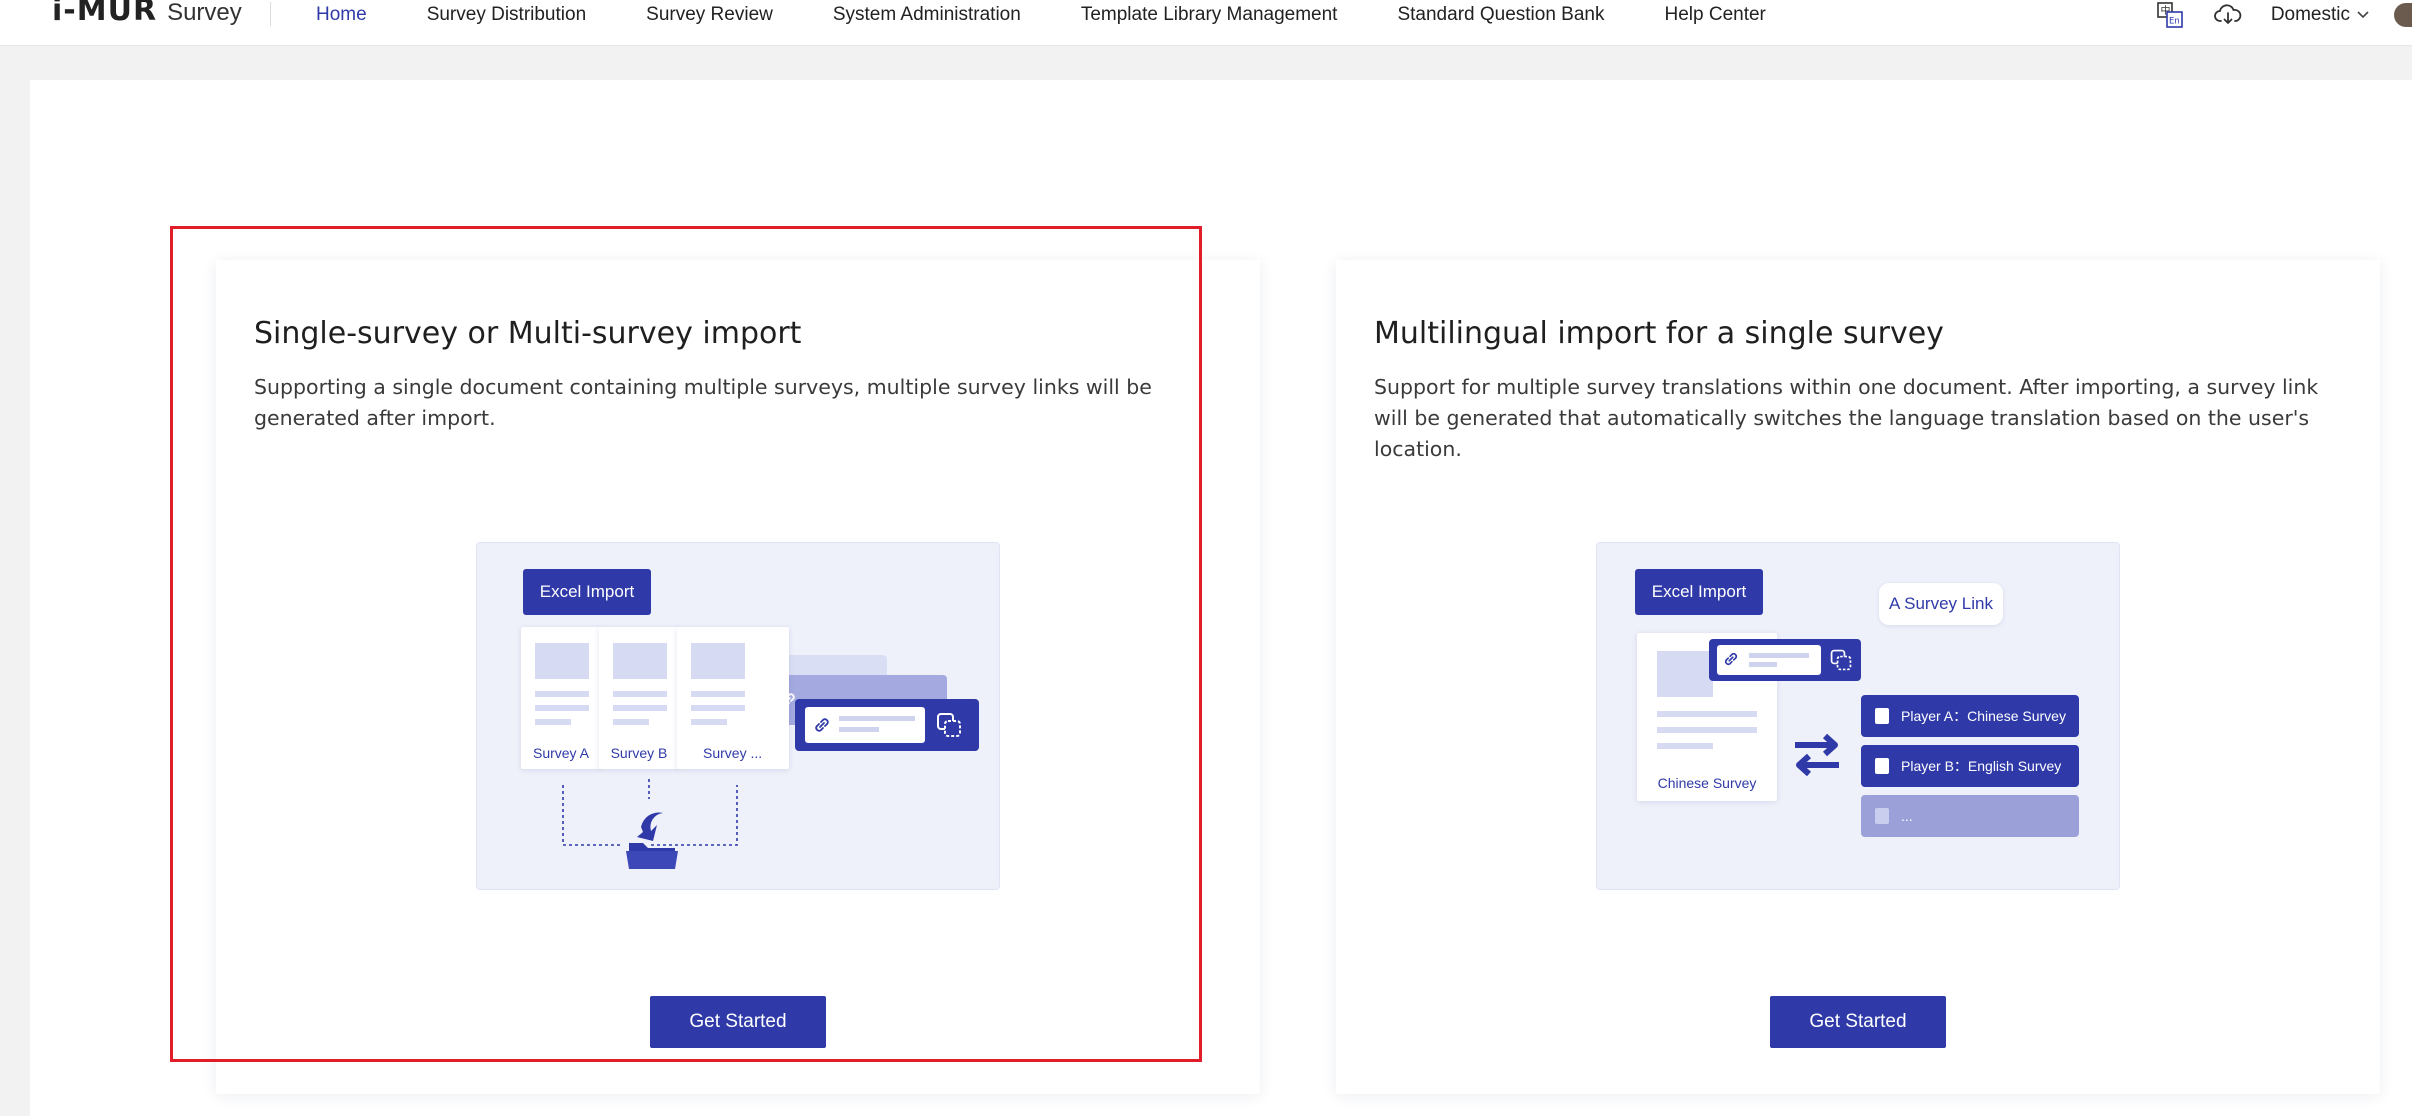 This screenshot has width=2412, height=1116. What do you see at coordinates (1500, 15) in the screenshot?
I see `nav-item-standard-question-bank: Standard Question Bank` at bounding box center [1500, 15].